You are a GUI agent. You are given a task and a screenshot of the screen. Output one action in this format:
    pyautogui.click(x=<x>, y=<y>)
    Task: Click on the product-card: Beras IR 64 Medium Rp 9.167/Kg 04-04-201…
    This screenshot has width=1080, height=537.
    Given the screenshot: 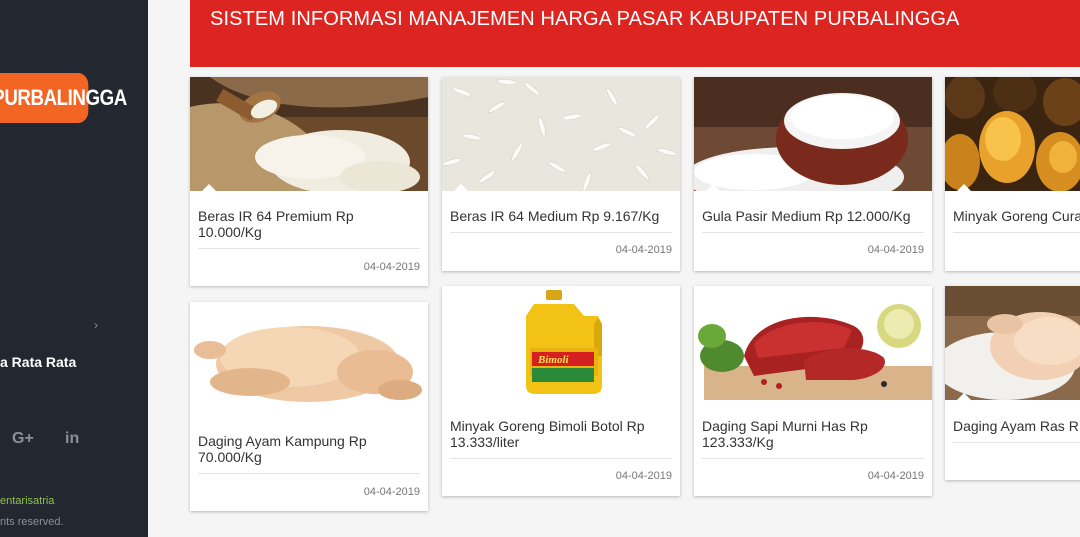 What is the action you would take?
    pyautogui.click(x=561, y=174)
    